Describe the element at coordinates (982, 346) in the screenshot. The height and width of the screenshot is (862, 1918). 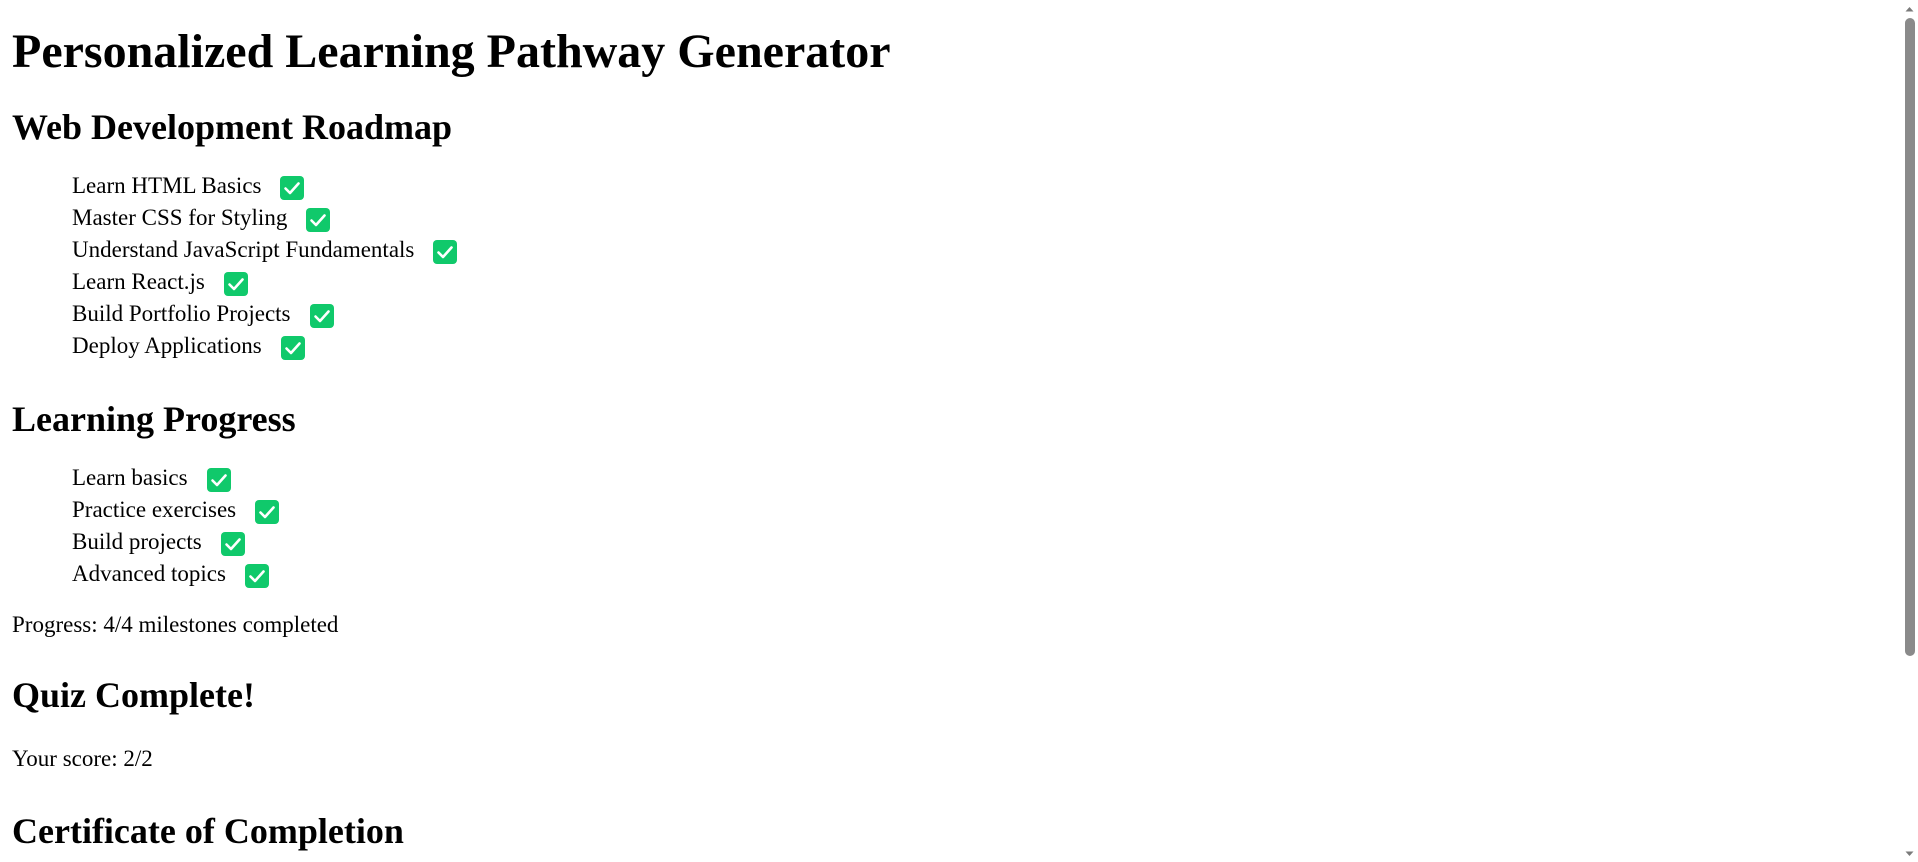
I see `roadmap-item: Deploy Applications` at that location.